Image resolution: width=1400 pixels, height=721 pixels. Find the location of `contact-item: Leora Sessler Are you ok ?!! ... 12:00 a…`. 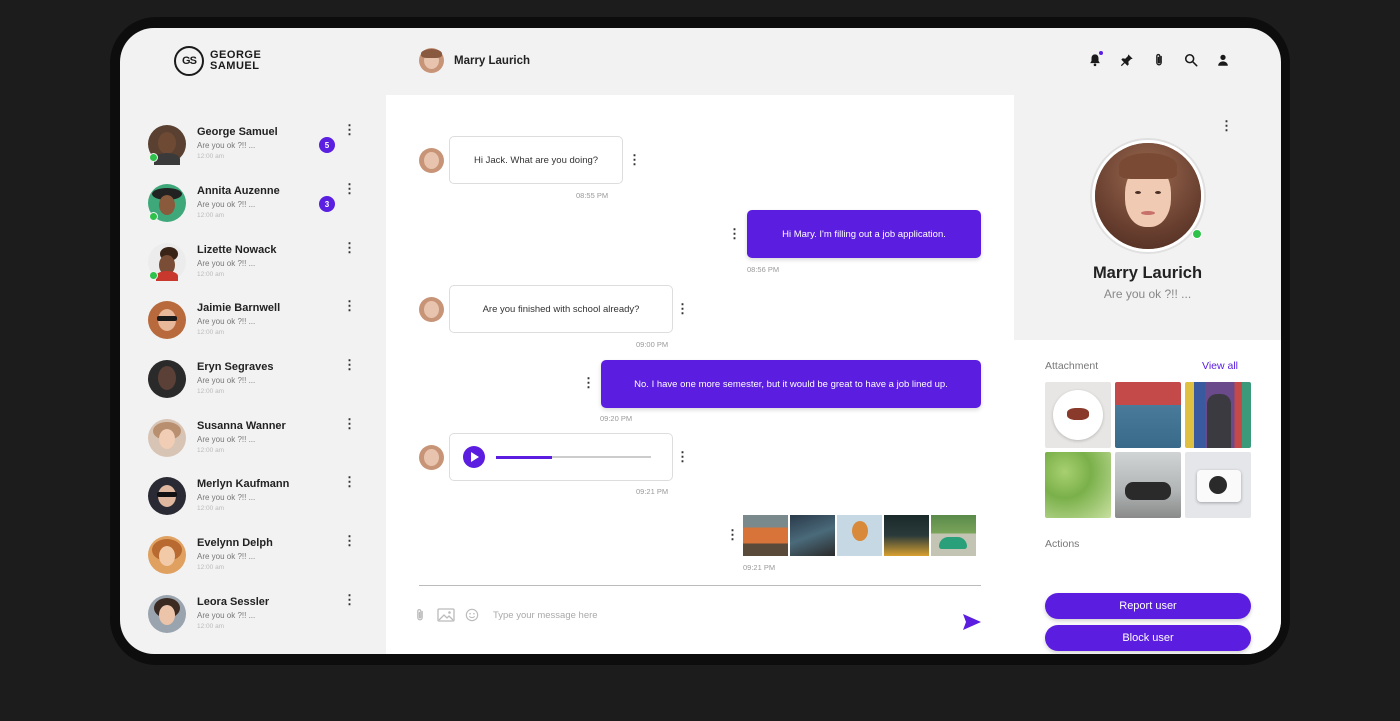

contact-item: Leora Sessler Are you ok ?!! ... 12:00 a… is located at coordinates (253, 616).